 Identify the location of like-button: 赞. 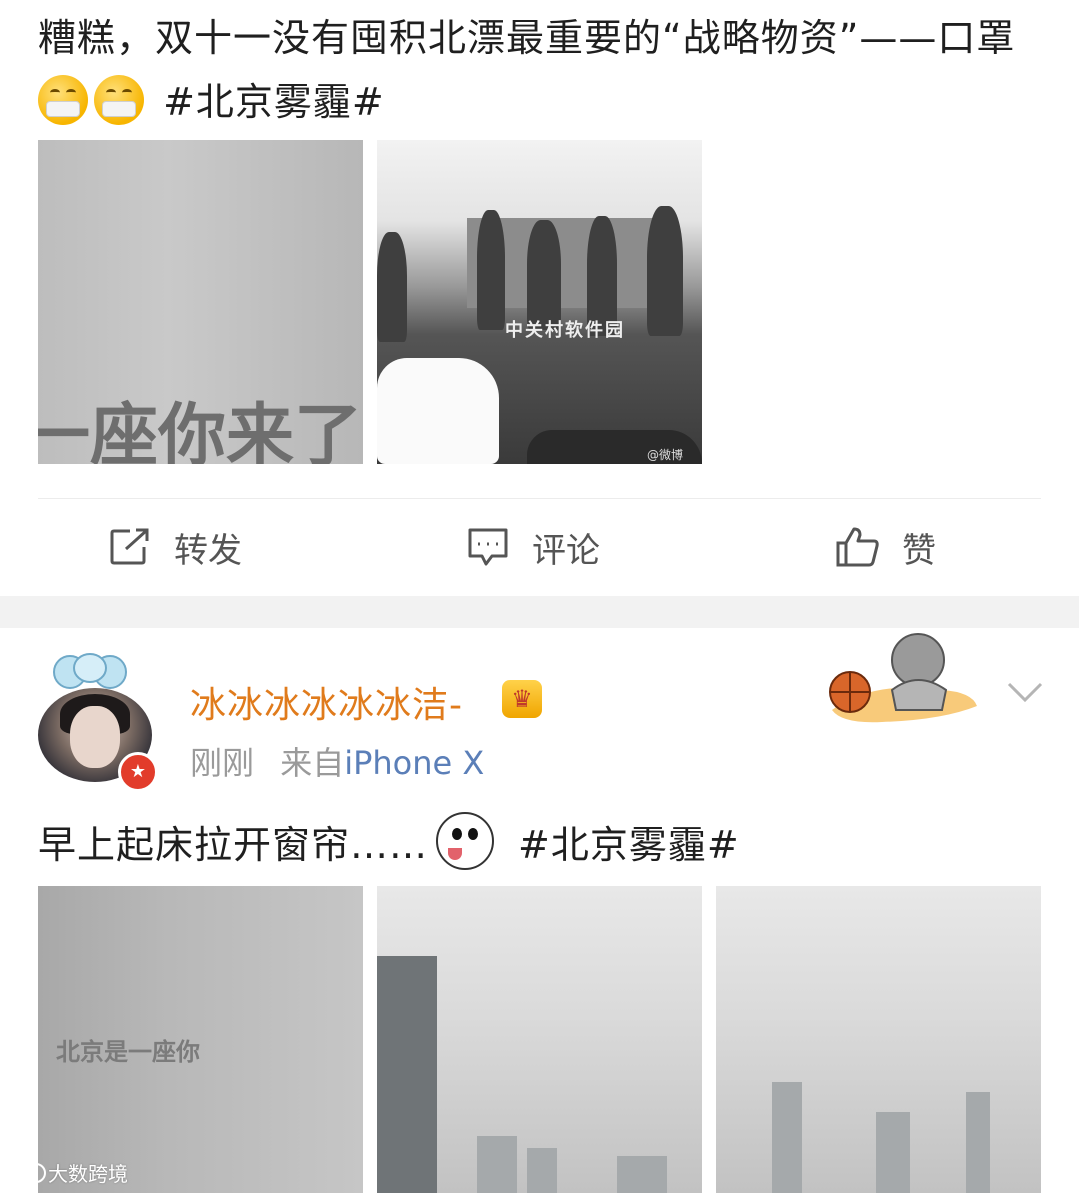
(885, 547).